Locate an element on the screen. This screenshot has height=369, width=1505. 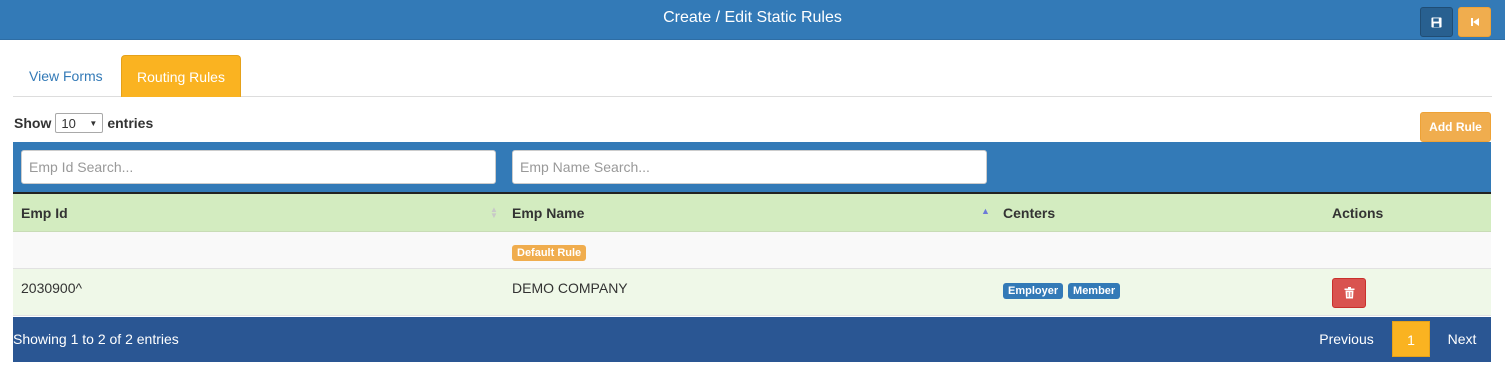
back-button is located at coordinates (1474, 22).